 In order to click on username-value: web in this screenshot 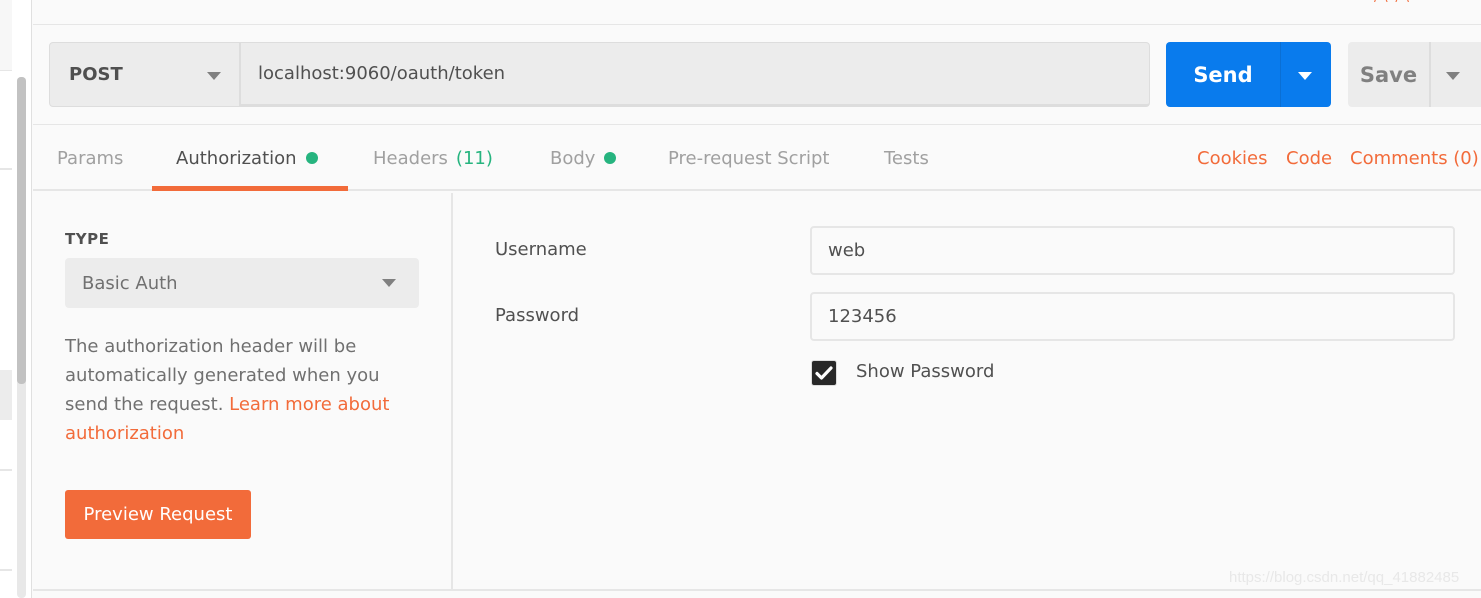, I will do `click(847, 250)`.